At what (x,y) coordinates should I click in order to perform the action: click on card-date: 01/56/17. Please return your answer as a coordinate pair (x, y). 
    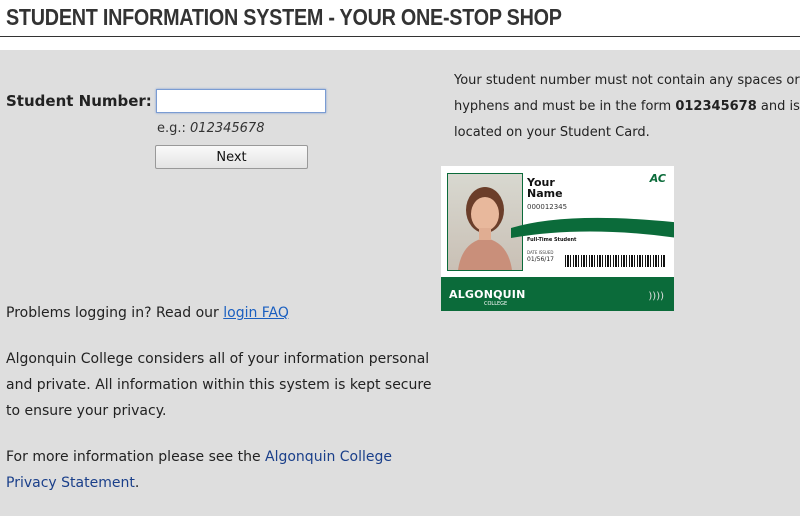
    Looking at the image, I should click on (540, 259).